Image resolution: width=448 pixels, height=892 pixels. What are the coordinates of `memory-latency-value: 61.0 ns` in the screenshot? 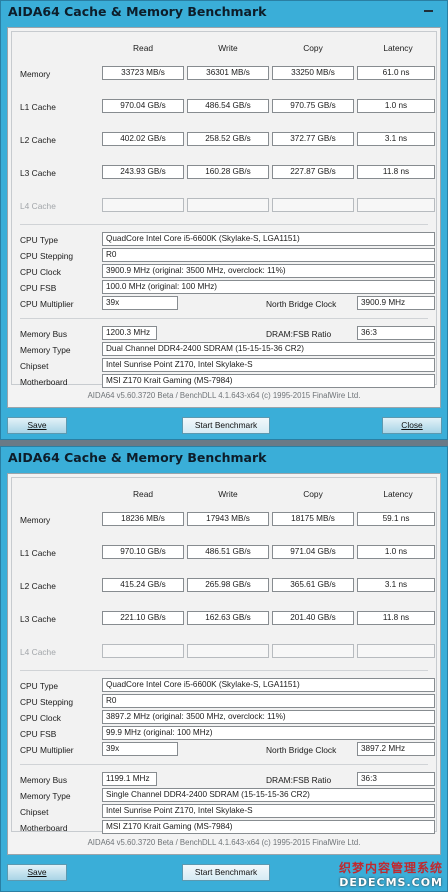 It's located at (396, 73).